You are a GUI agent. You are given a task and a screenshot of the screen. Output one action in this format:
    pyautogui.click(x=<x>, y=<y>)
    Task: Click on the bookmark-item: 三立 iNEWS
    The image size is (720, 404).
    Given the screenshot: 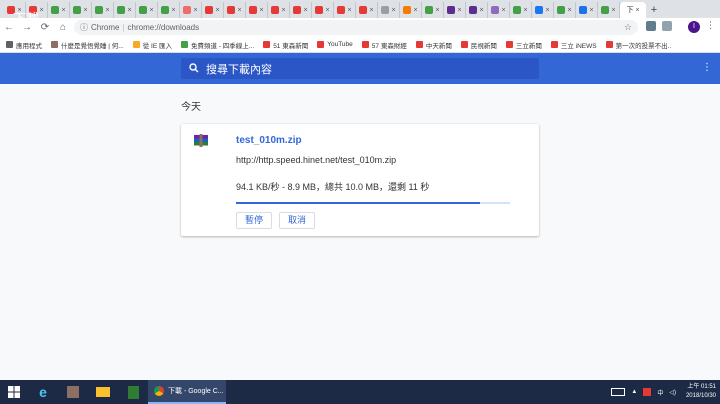 What is the action you would take?
    pyautogui.click(x=573, y=45)
    